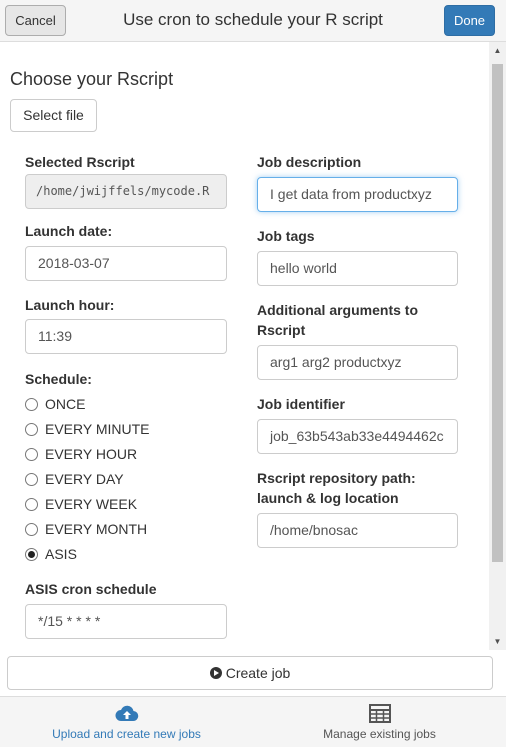  I want to click on tab-label: Upload and create new jobs, so click(126, 734).